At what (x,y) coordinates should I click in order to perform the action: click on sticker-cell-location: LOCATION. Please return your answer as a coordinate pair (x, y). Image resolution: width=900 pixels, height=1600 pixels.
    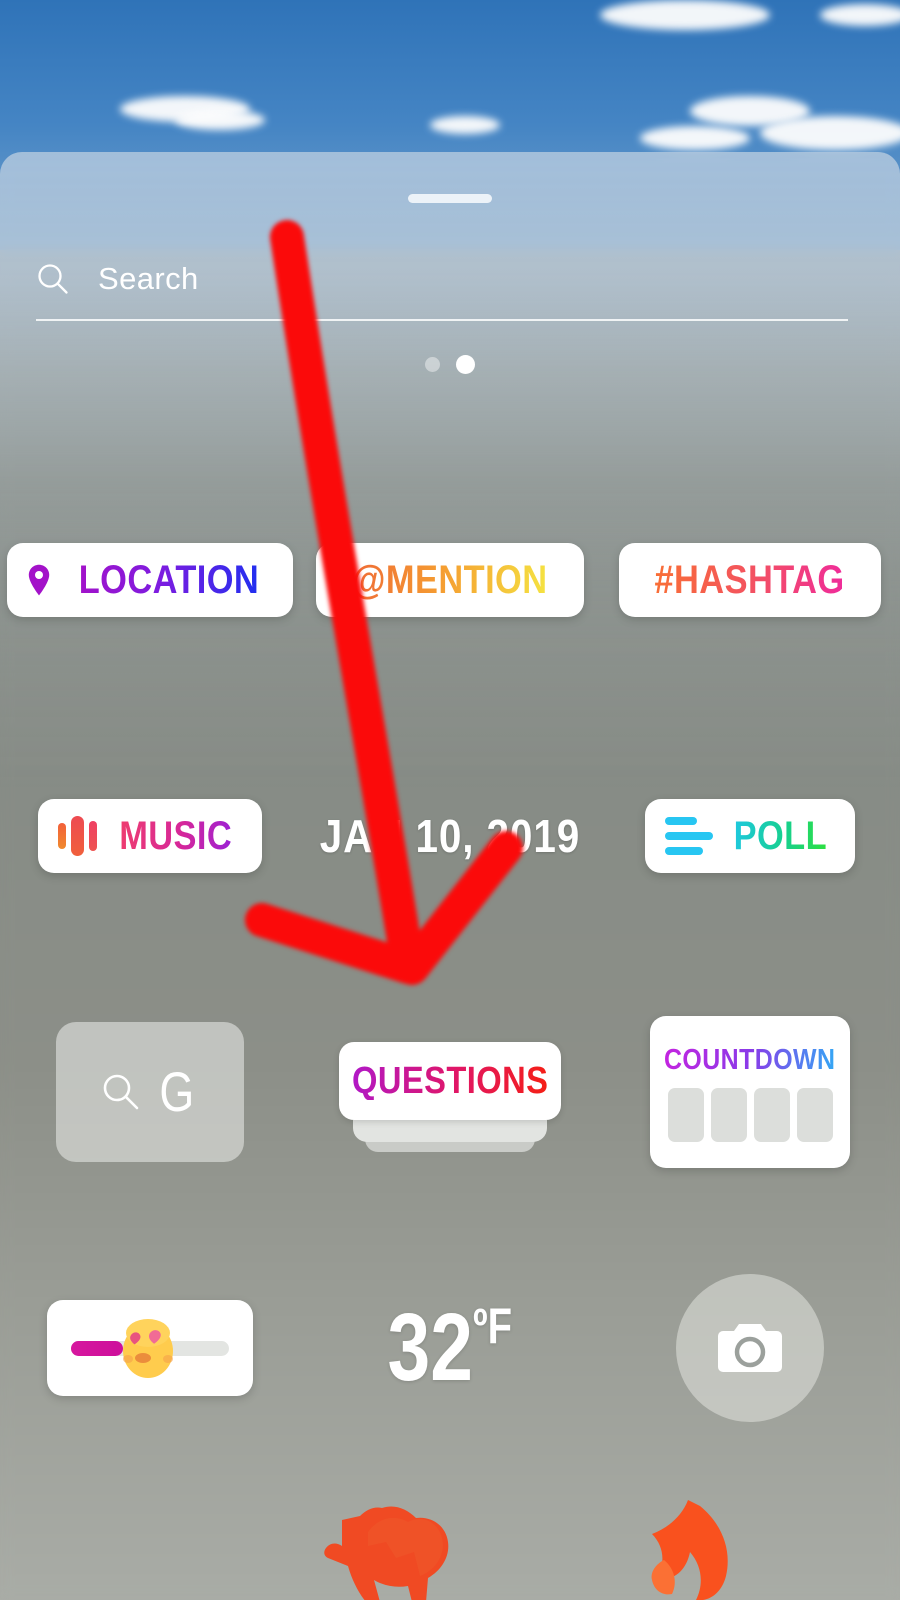
    Looking at the image, I should click on (150, 580).